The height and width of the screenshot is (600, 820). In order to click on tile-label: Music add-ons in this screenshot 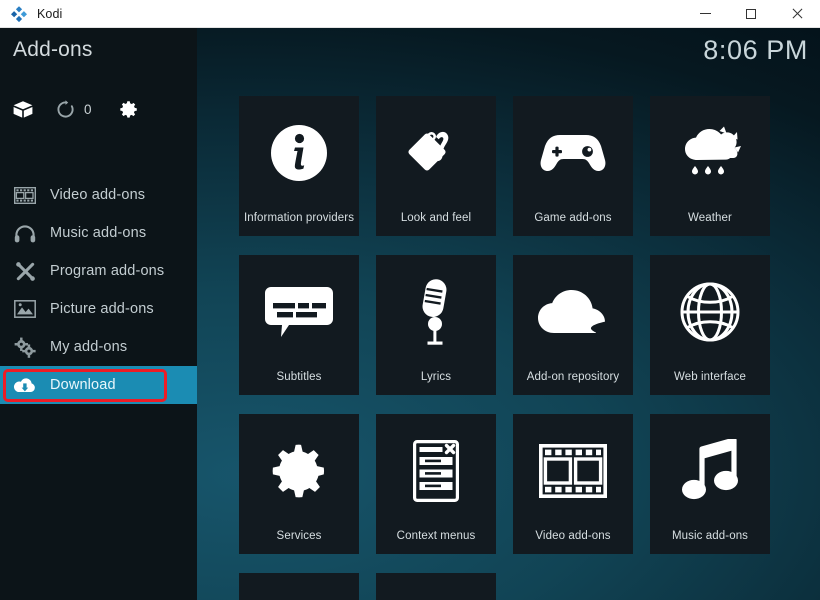, I will do `click(710, 536)`.